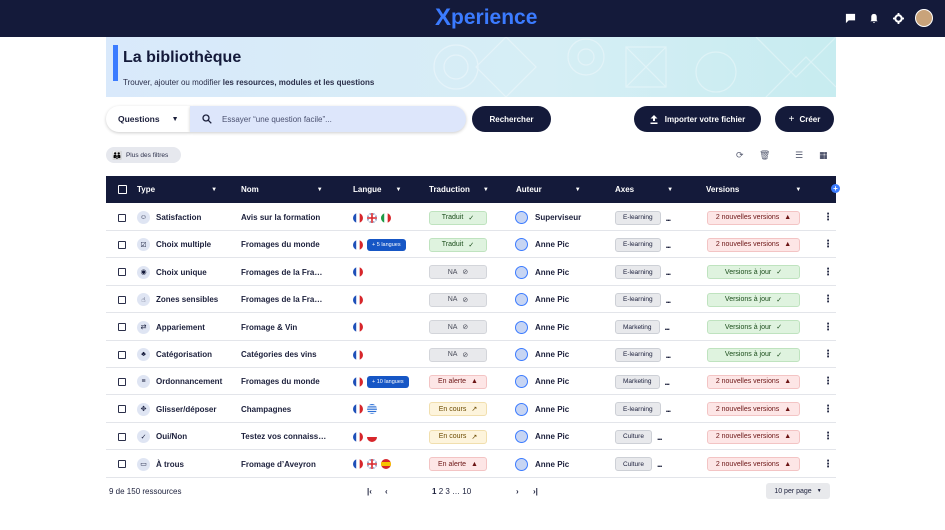 Image resolution: width=945 pixels, height=530 pixels. Describe the element at coordinates (280, 217) in the screenshot. I see `question-name: Avis sur la formation` at that location.